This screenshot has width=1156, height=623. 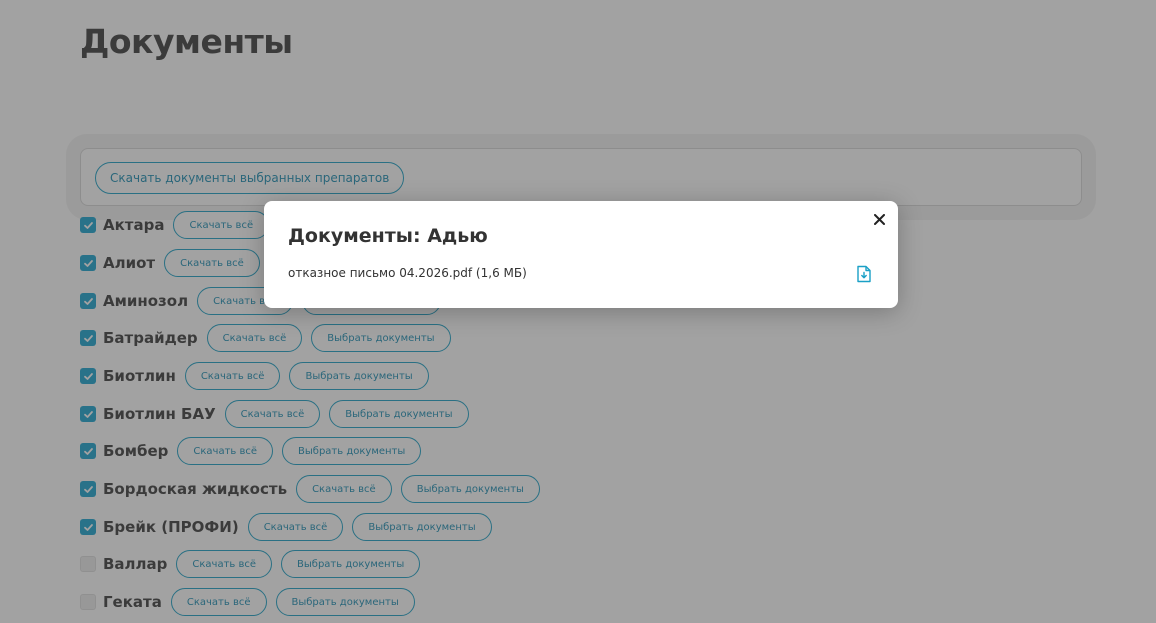 I want to click on close-icon, so click(x=879, y=219).